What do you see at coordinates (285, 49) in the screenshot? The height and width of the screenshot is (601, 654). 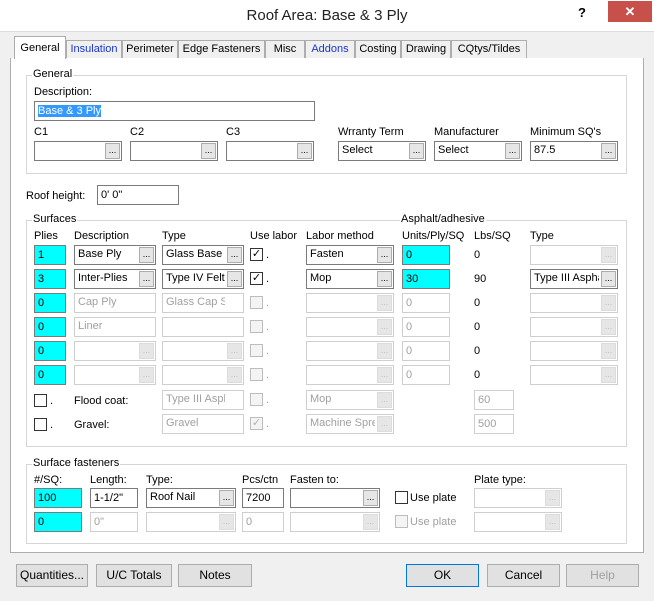 I see `tab-misc: Misc` at bounding box center [285, 49].